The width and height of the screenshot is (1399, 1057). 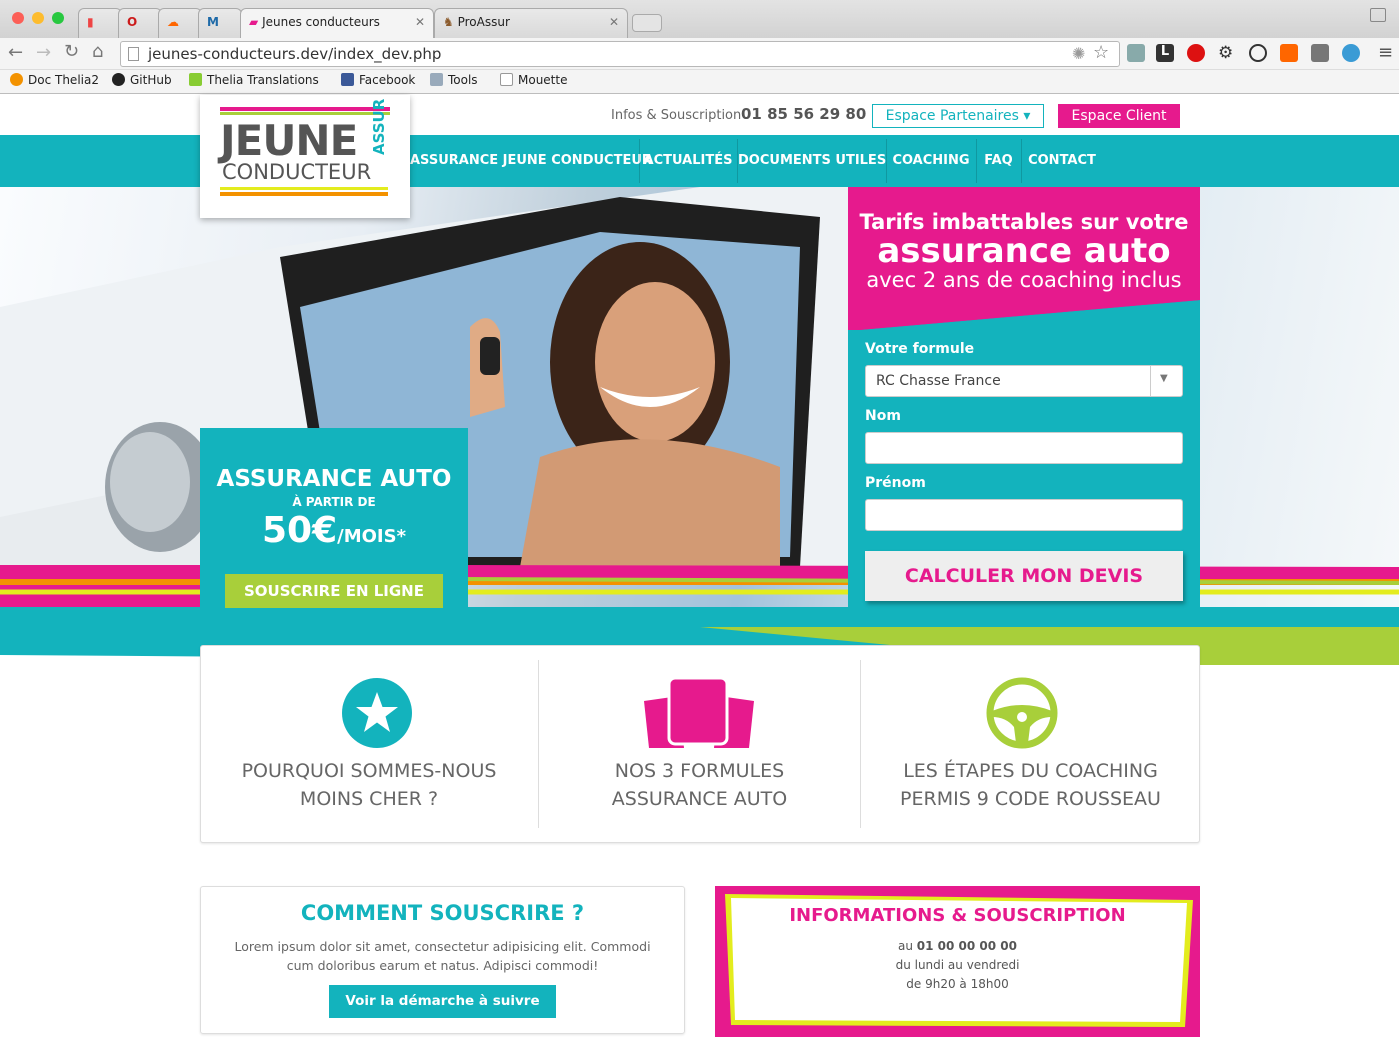 What do you see at coordinates (297, 172) in the screenshot?
I see `logo-conducteur: CONDUCTEUR` at bounding box center [297, 172].